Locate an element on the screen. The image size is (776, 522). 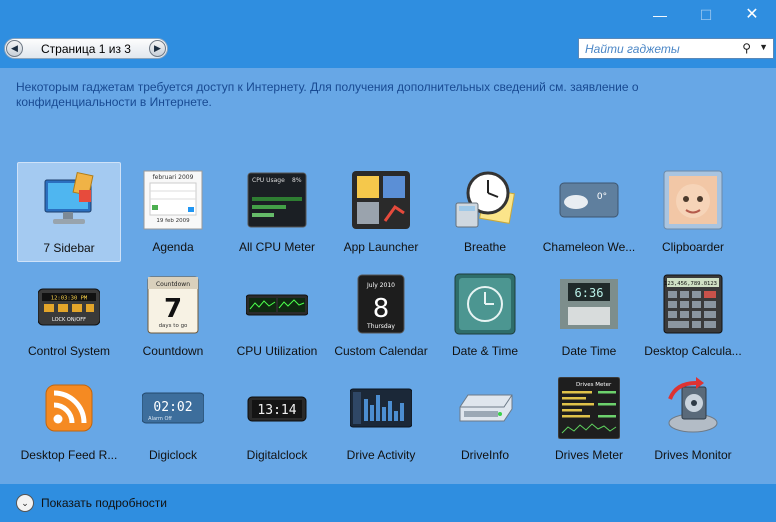
lcd-clock-icon: 13:14 is located at coordinates (277, 409).